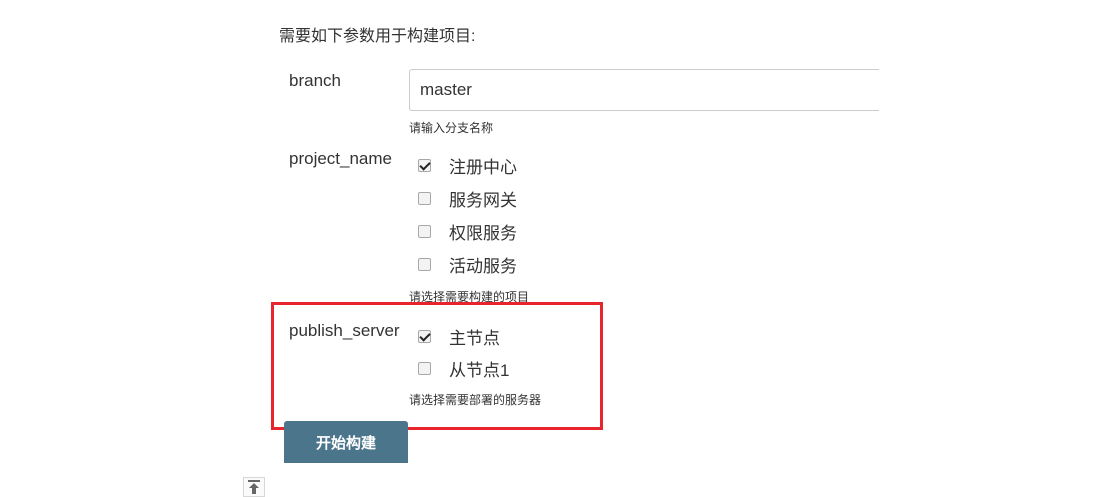 The height and width of the screenshot is (497, 1105). I want to click on back-to-top-button, so click(254, 487).